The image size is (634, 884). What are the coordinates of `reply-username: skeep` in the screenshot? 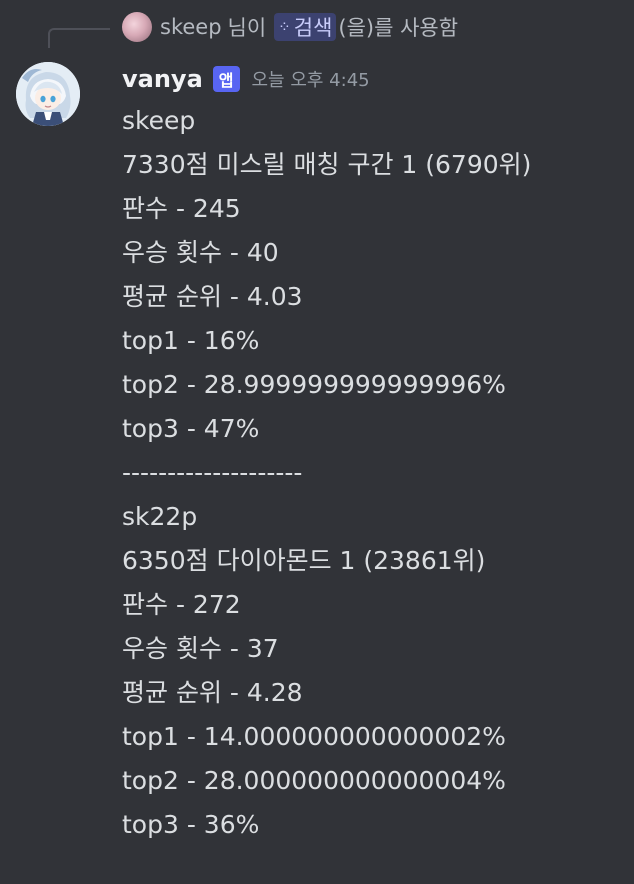 It's located at (191, 27).